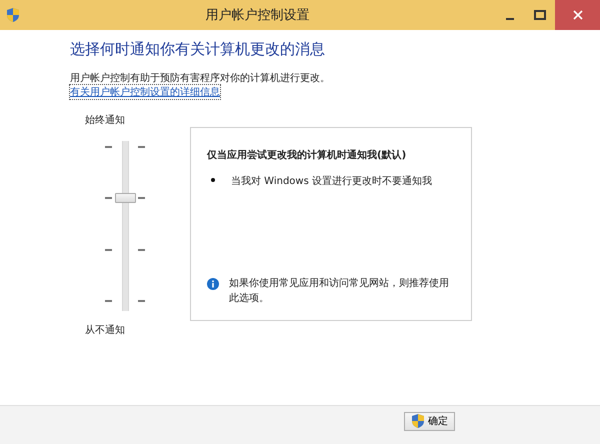  Describe the element at coordinates (145, 92) in the screenshot. I see `details-link: 有关用户帐户控制设置的详细信息` at that location.